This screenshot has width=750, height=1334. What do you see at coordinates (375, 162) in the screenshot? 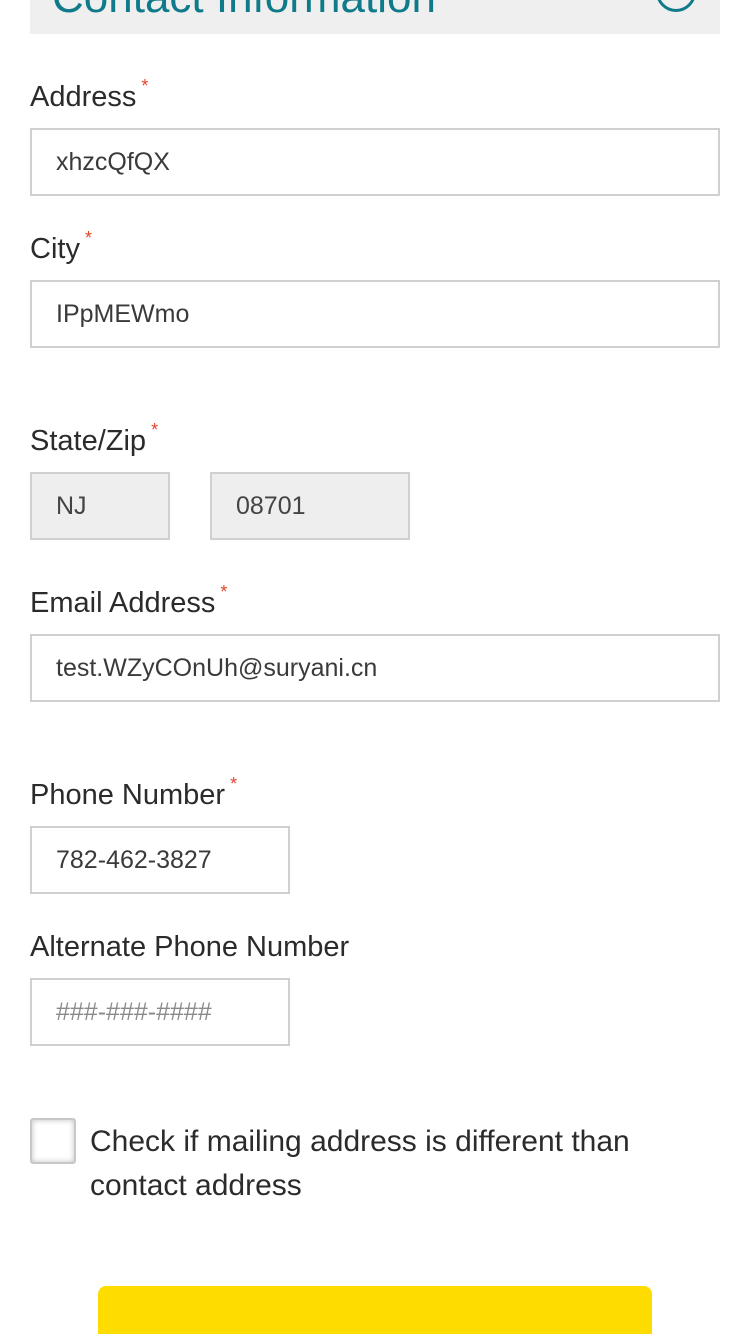
I see `address-input` at bounding box center [375, 162].